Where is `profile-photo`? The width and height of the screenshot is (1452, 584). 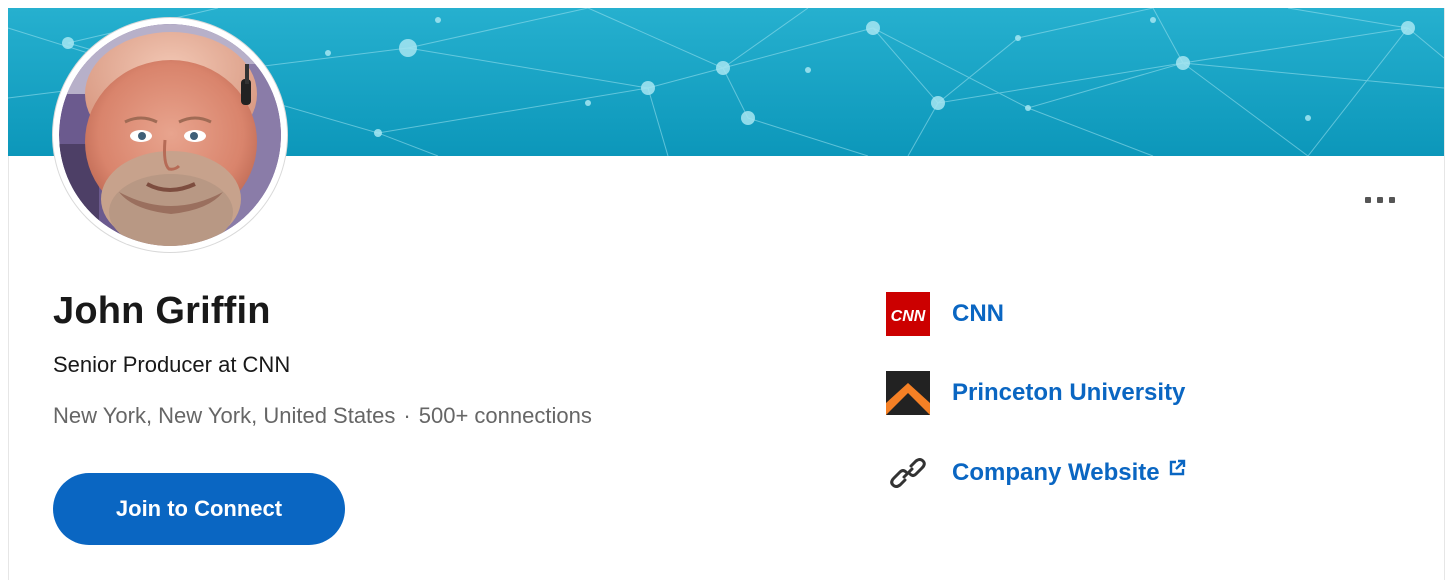 profile-photo is located at coordinates (170, 135).